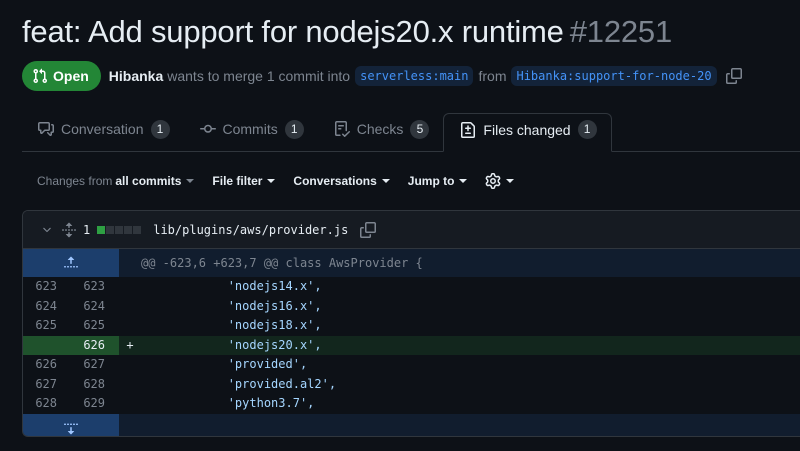  I want to click on line-content: 'nodejs20.x',, so click(231, 344).